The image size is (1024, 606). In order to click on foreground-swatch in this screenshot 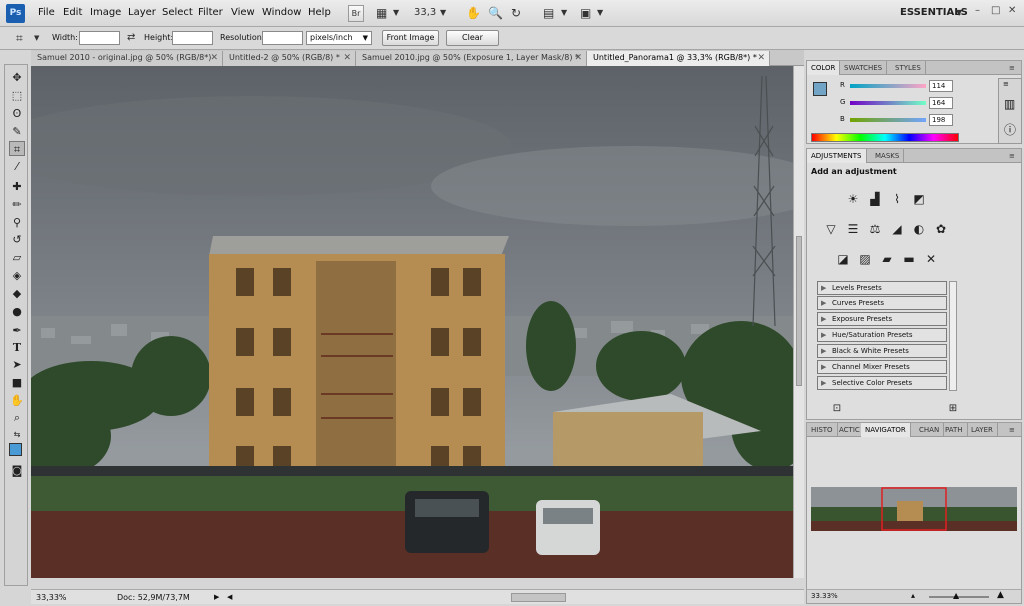, I will do `click(820, 89)`.